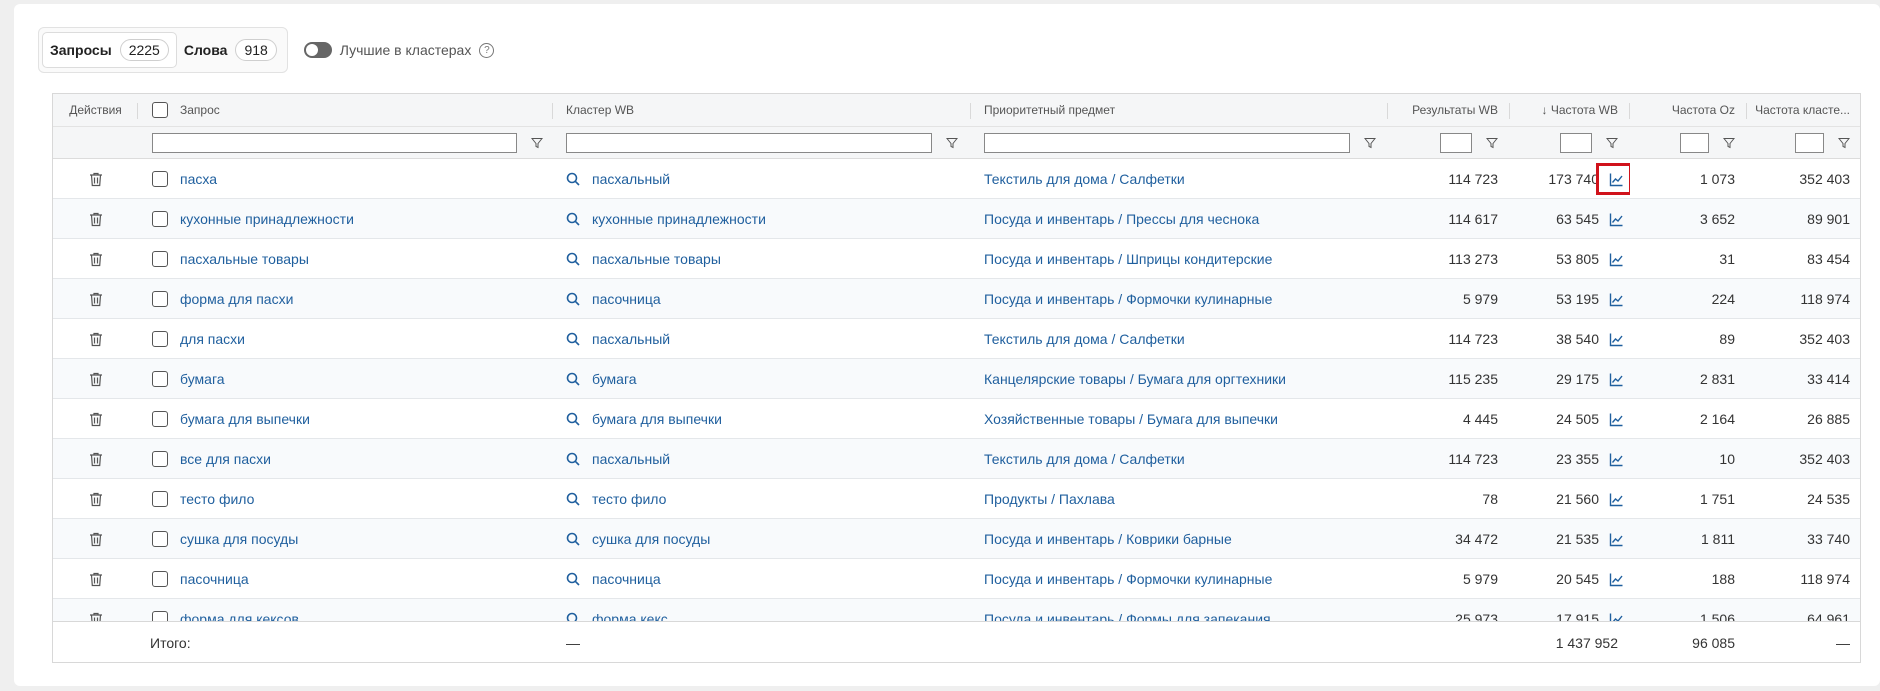 The width and height of the screenshot is (1880, 691). I want to click on cluster-link: бумага для выпечки, so click(657, 419).